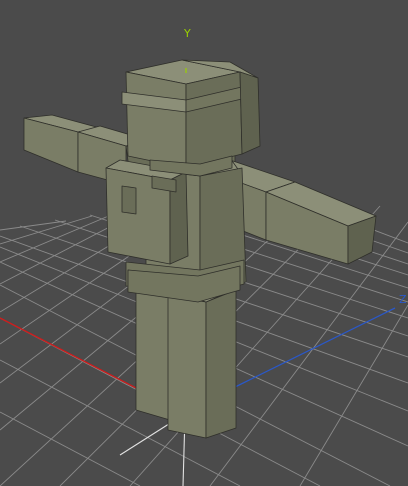 Image resolution: width=408 pixels, height=486 pixels. What do you see at coordinates (147, 212) in the screenshot?
I see `chest-block` at bounding box center [147, 212].